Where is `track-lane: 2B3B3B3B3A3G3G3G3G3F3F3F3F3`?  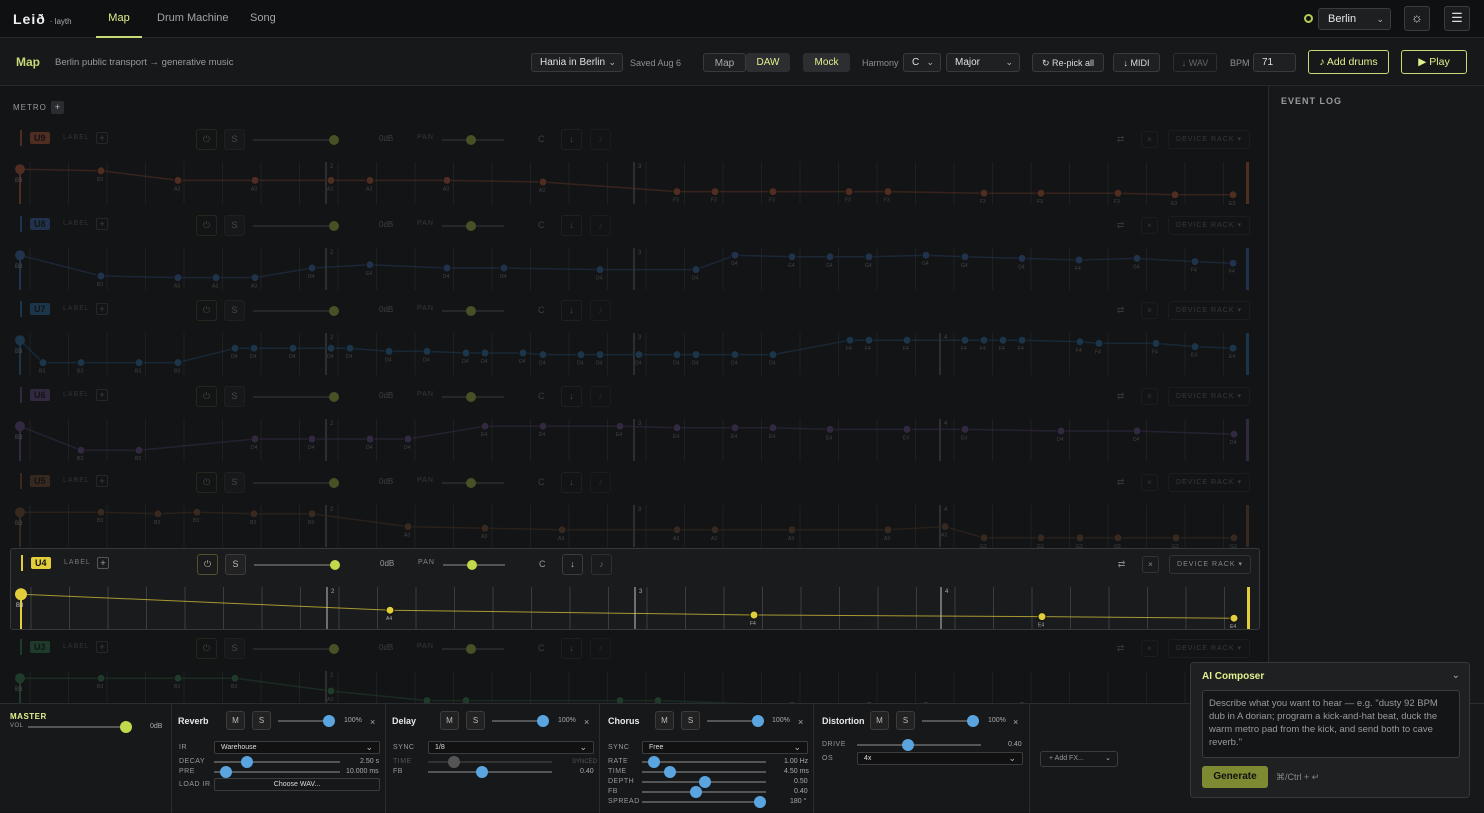
track-lane: 2B3B3B3B3A3G3G3G3G3F3F3F3F3 is located at coordinates (635, 686).